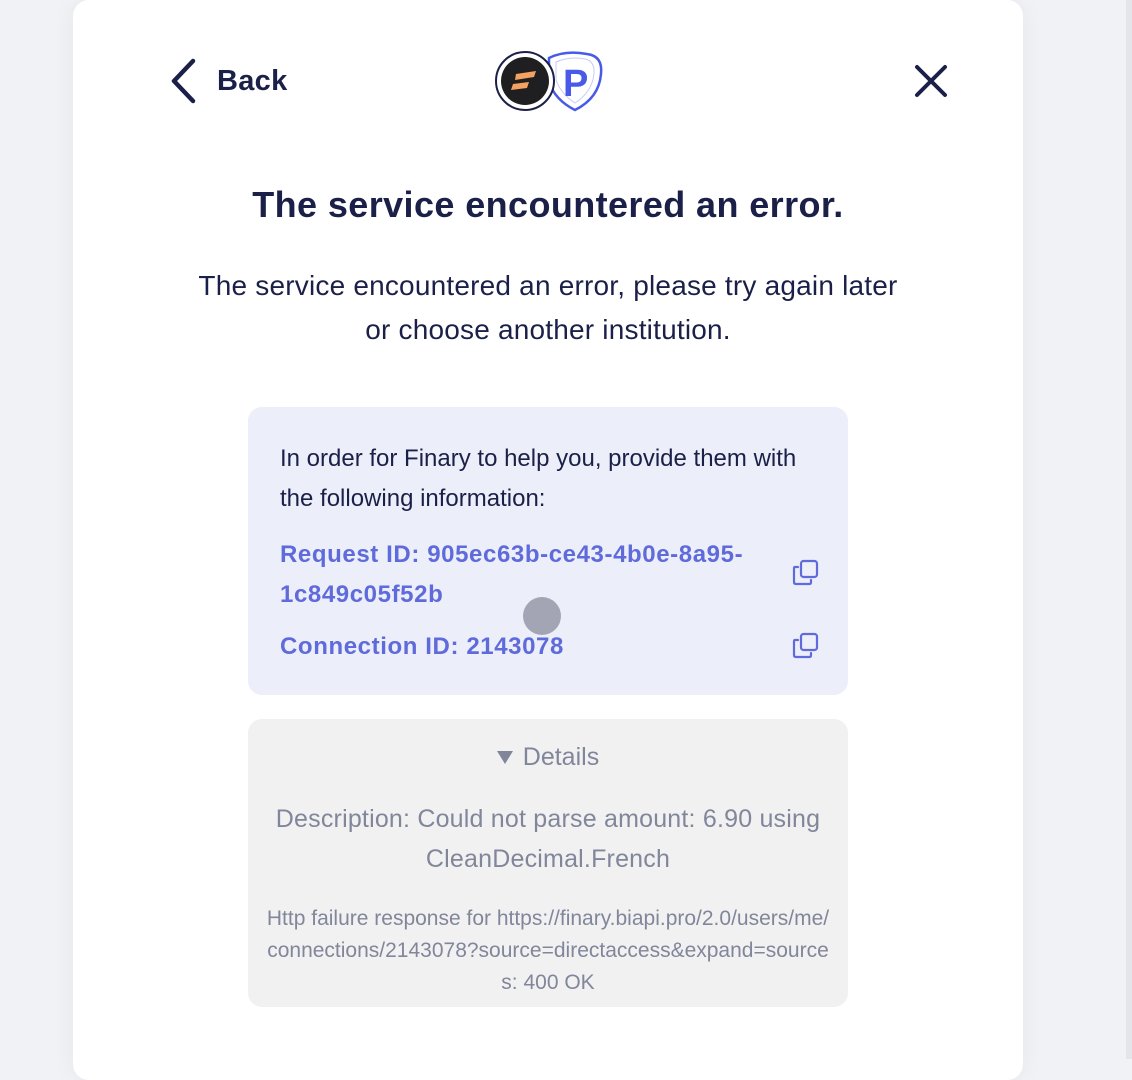  Describe the element at coordinates (548, 204) in the screenshot. I see `error-title: The service encountered an error.` at that location.